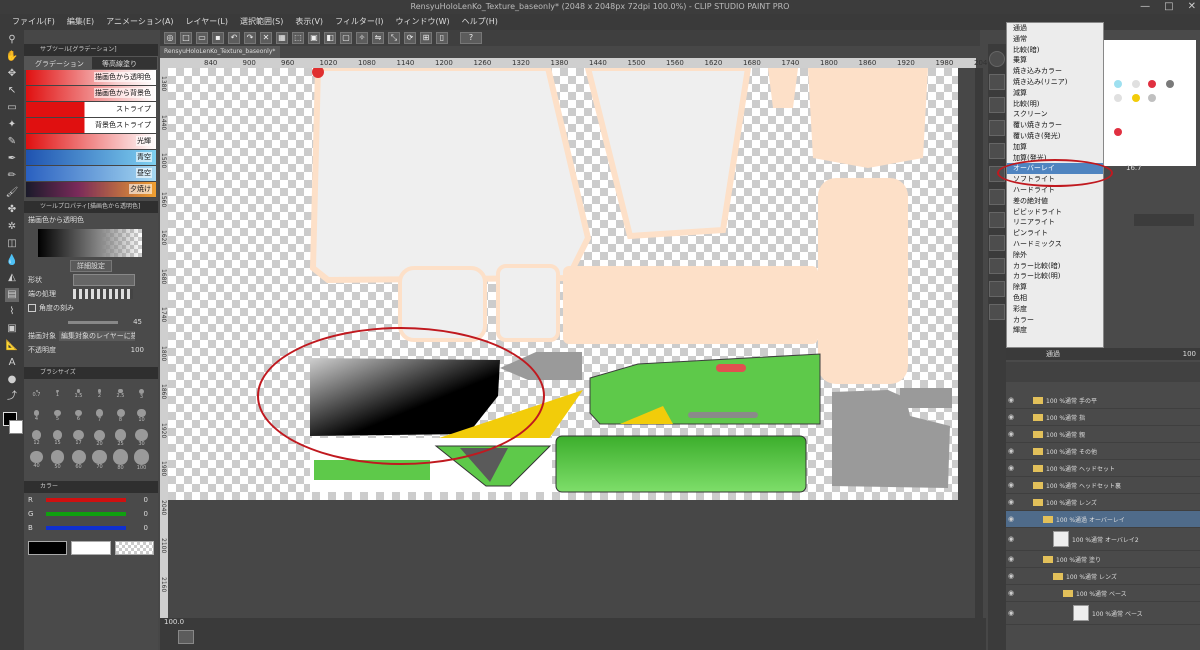 The height and width of the screenshot is (650, 1200). I want to click on brush-size-cell: 12, so click(36, 438).